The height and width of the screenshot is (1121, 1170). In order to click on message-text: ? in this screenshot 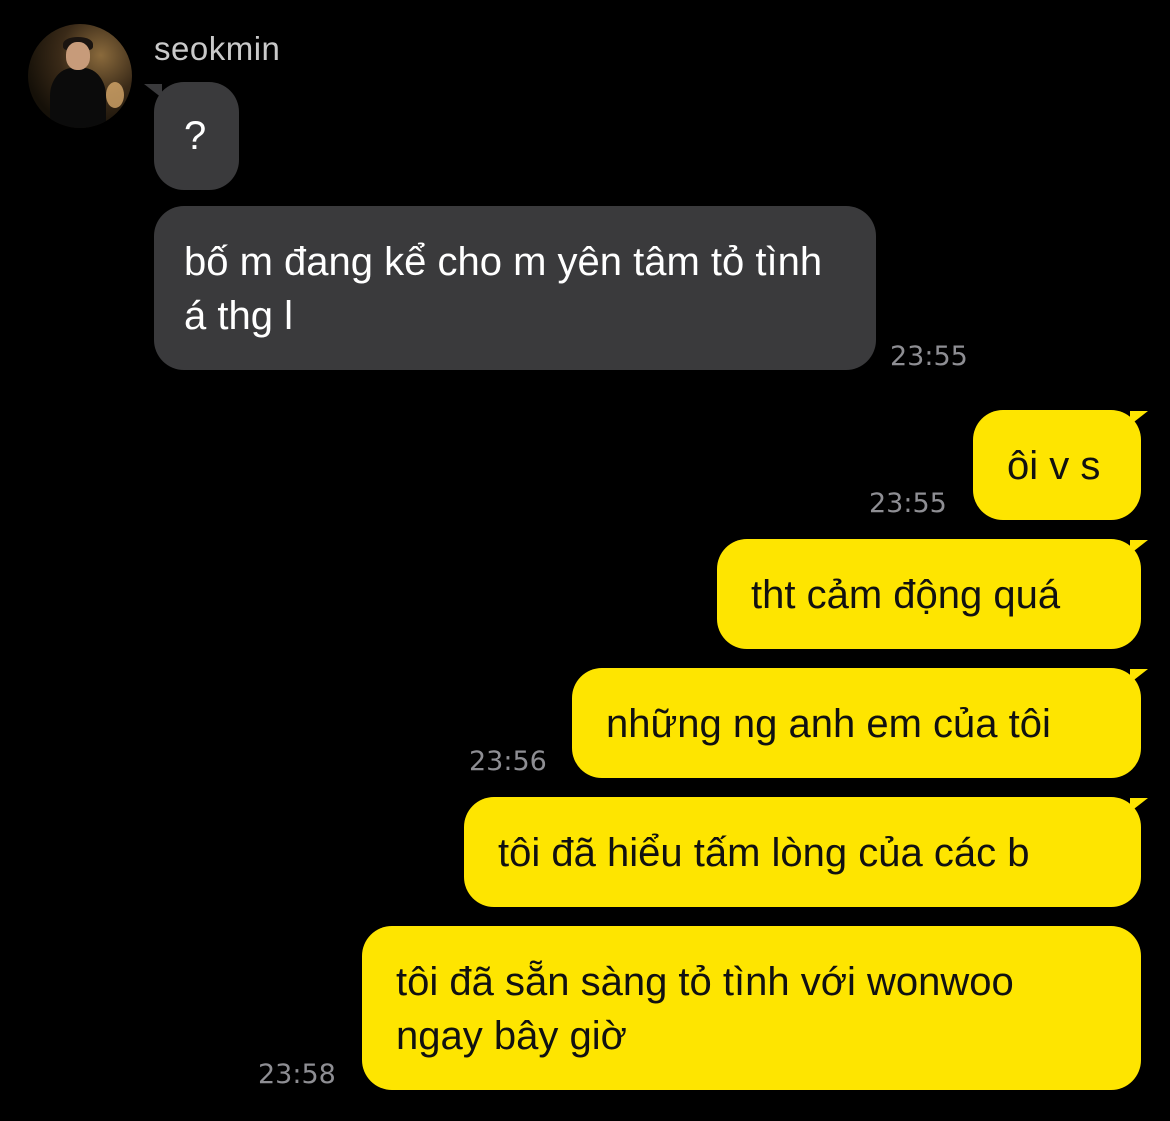, I will do `click(195, 136)`.